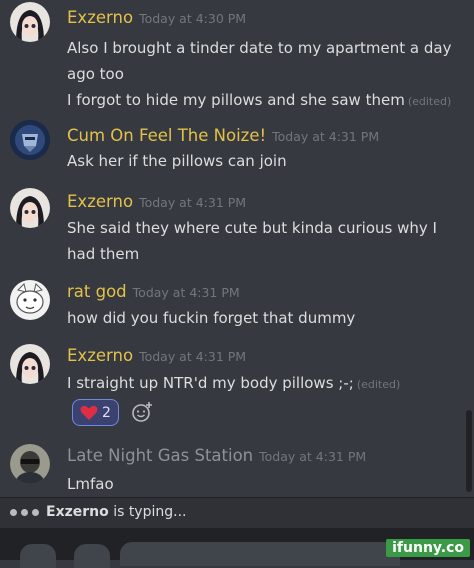 The image size is (474, 568). What do you see at coordinates (177, 161) in the screenshot?
I see `message-text: Ask her if the pillows can join` at bounding box center [177, 161].